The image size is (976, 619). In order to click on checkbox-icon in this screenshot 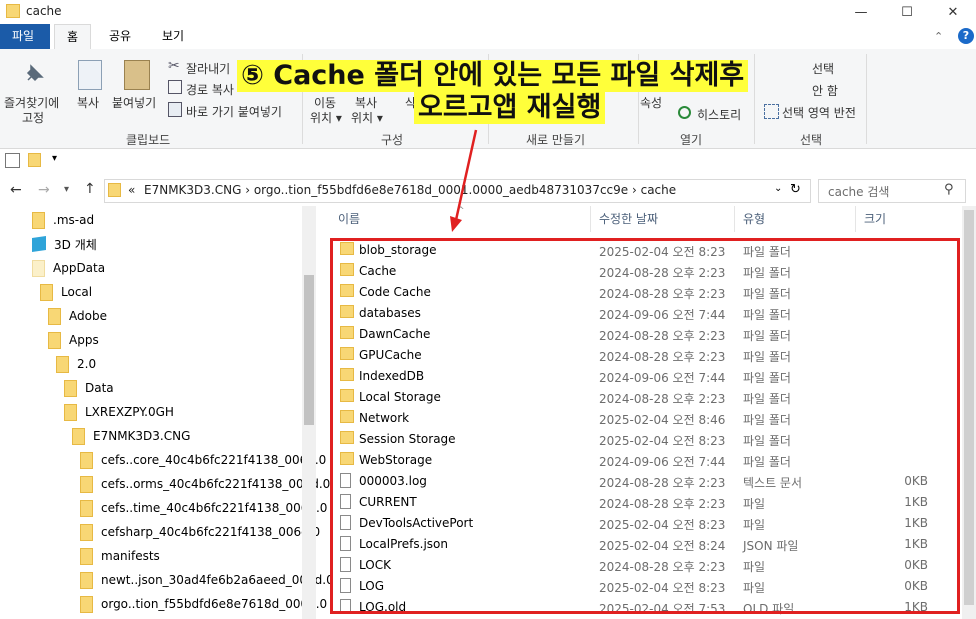, I will do `click(12, 160)`.